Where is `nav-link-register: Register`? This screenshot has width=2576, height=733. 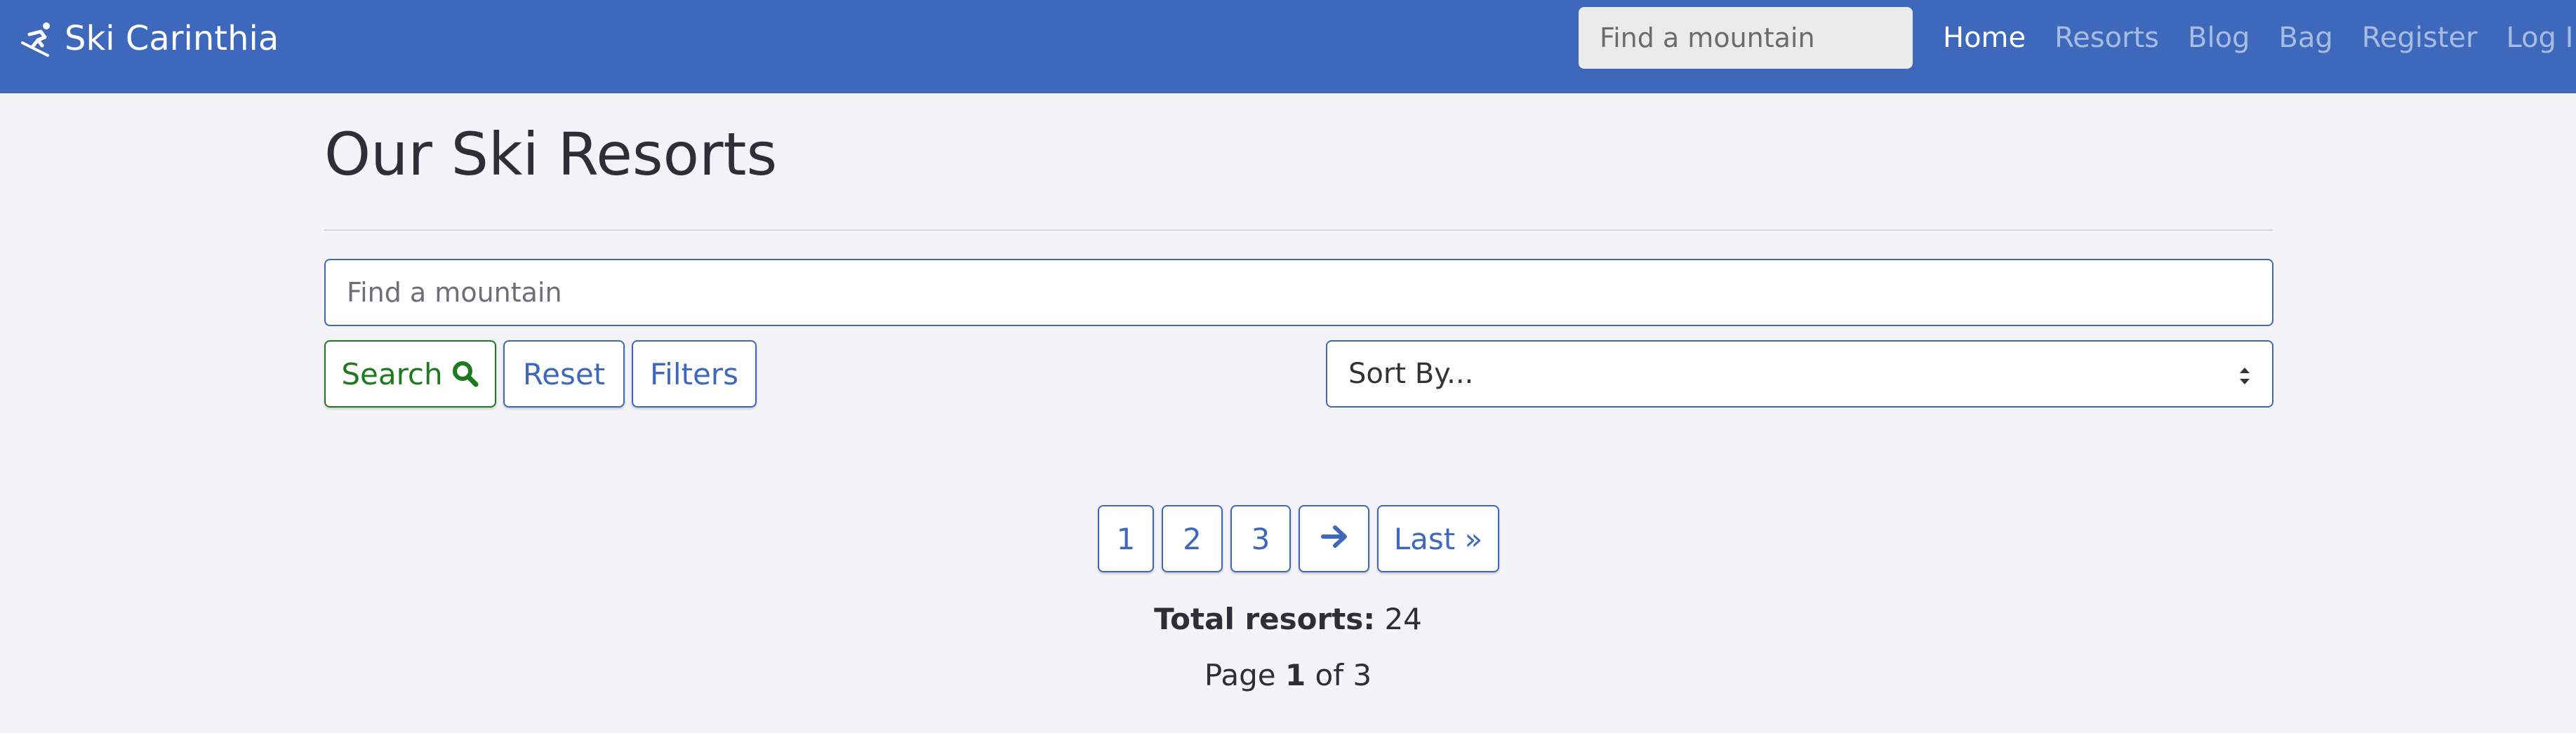
nav-link-register: Register is located at coordinates (2420, 38).